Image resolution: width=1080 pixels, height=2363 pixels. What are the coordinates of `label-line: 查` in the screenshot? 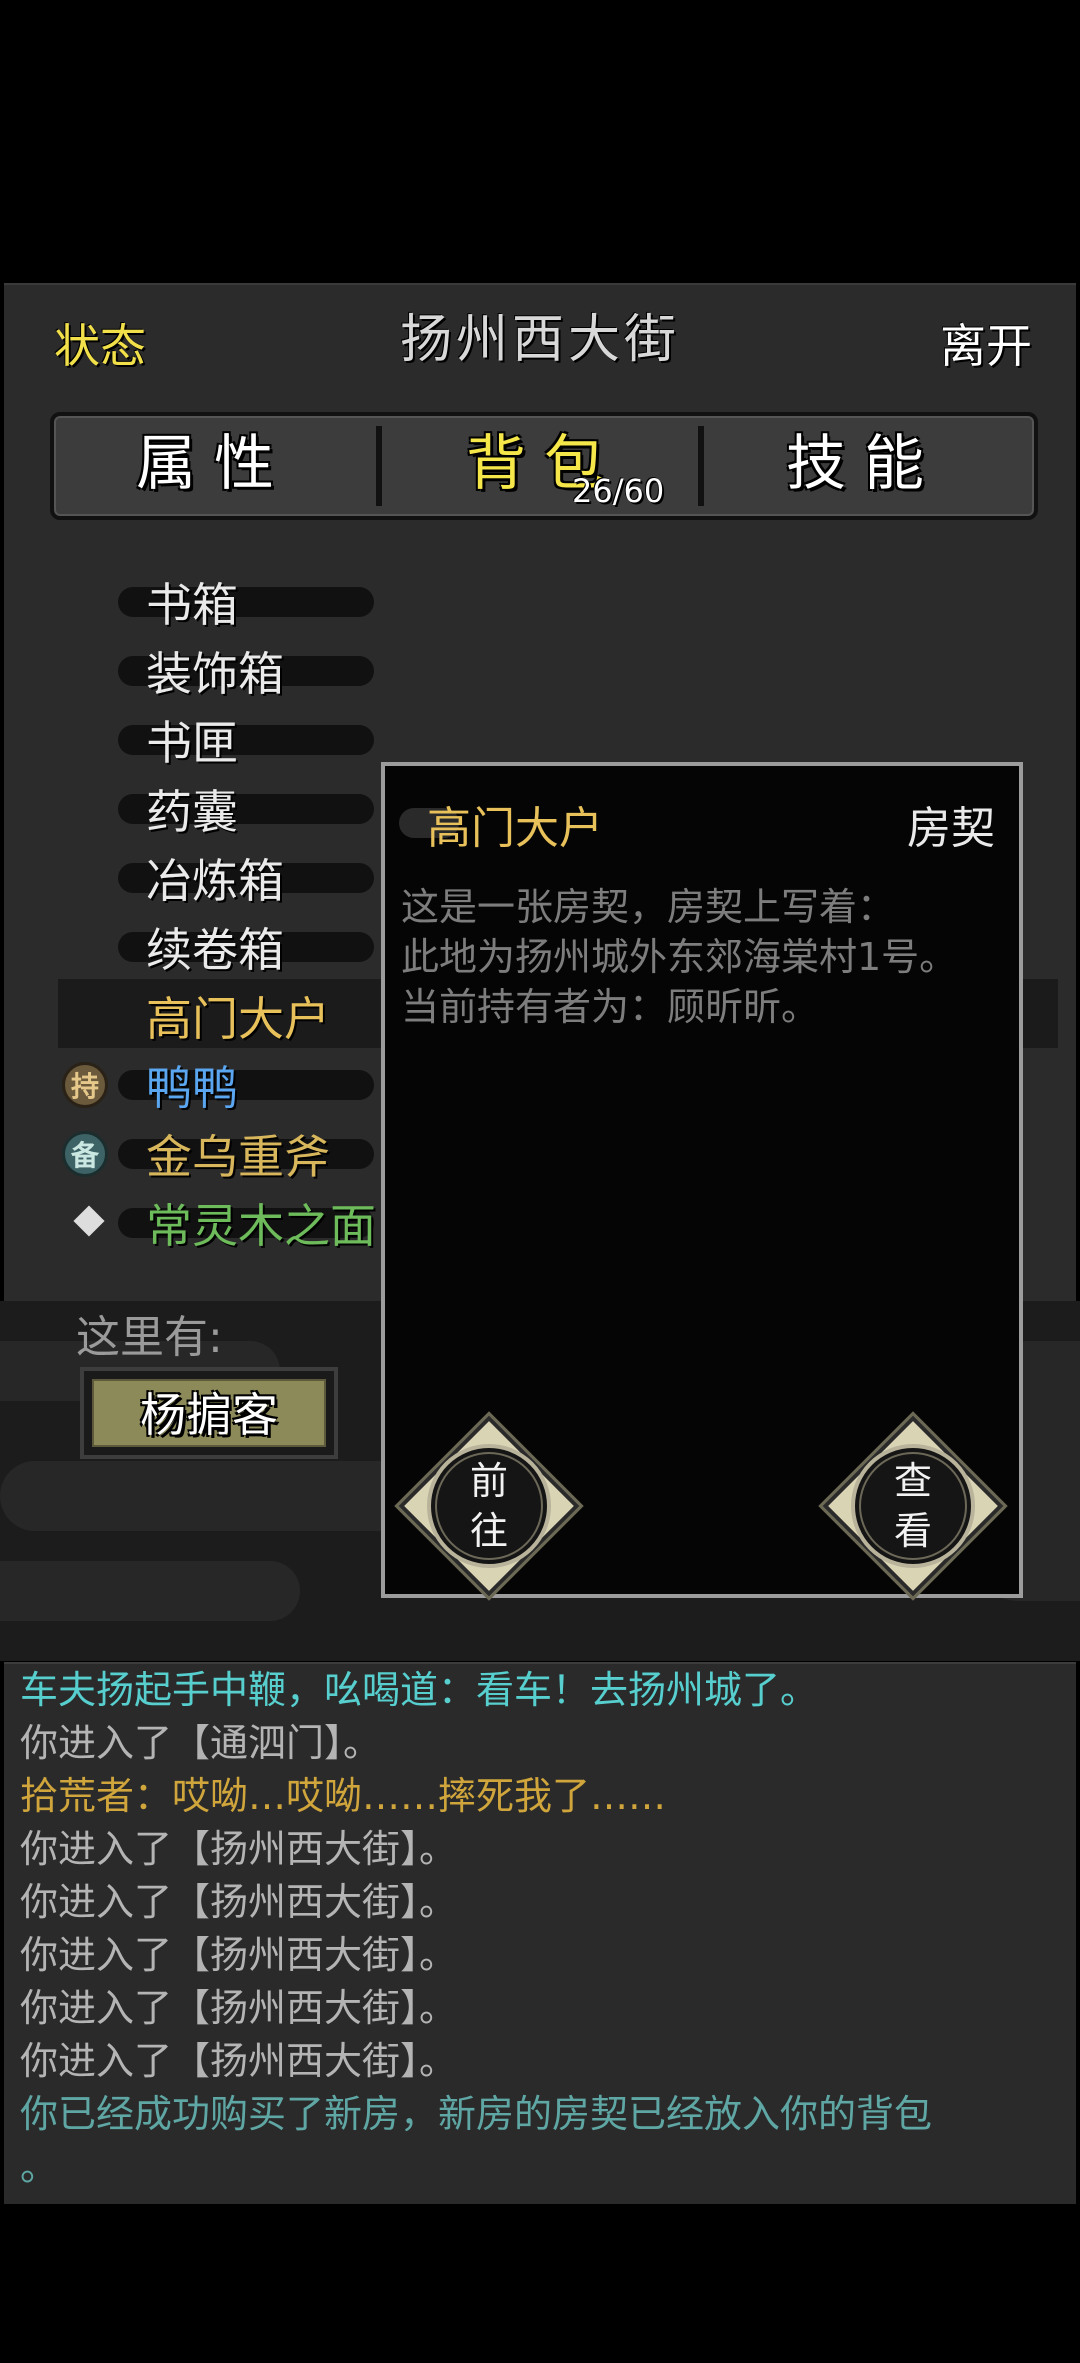 It's located at (912, 1481).